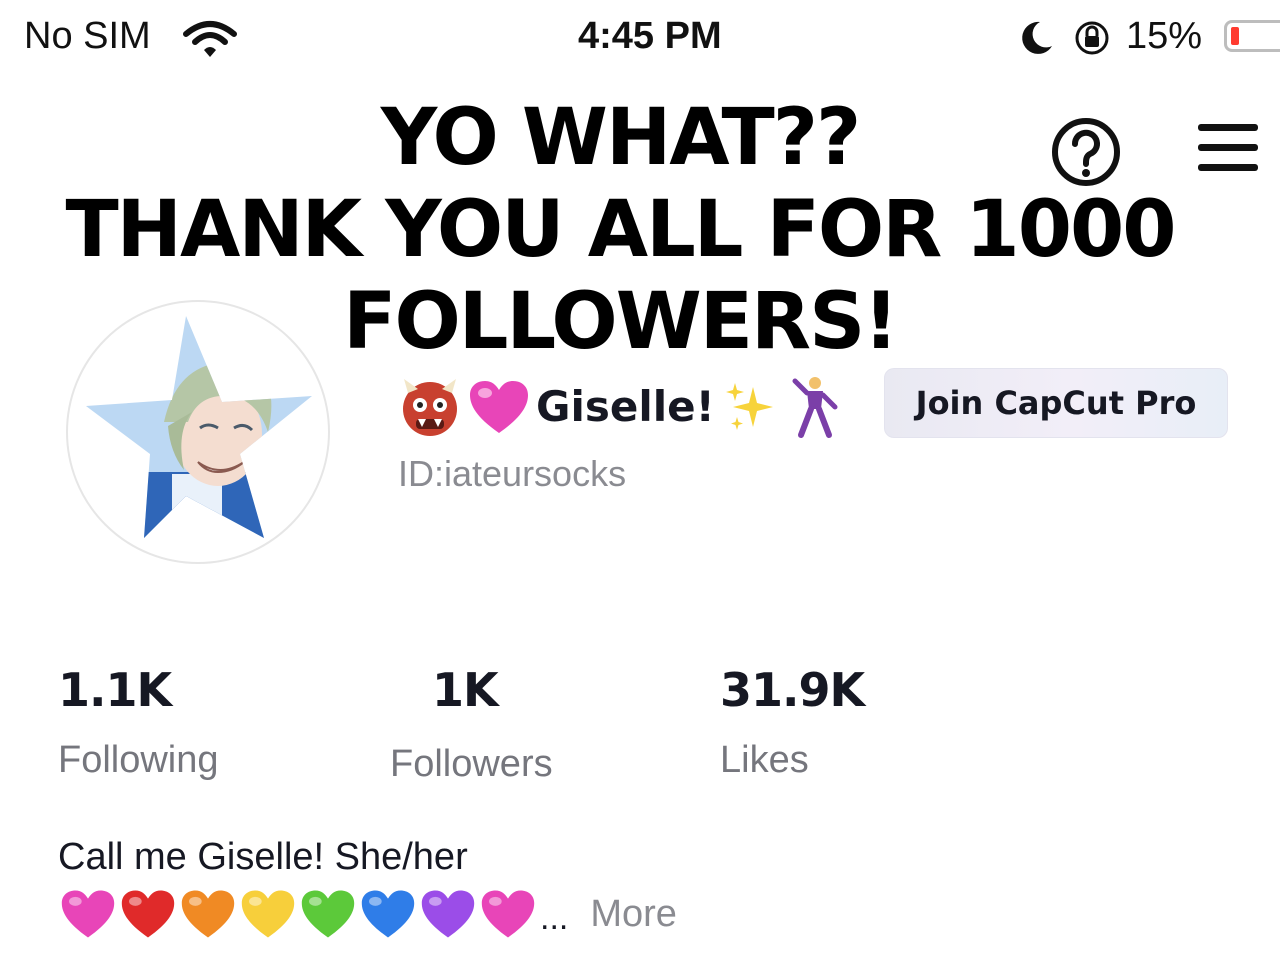 This screenshot has height=960, width=1280. I want to click on bio-text: Call me Giselle! She/her, so click(263, 857).